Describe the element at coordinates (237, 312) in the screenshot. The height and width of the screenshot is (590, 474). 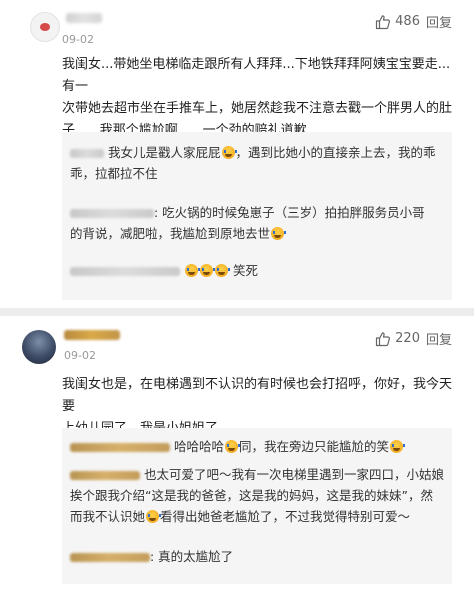
I see `divider` at that location.